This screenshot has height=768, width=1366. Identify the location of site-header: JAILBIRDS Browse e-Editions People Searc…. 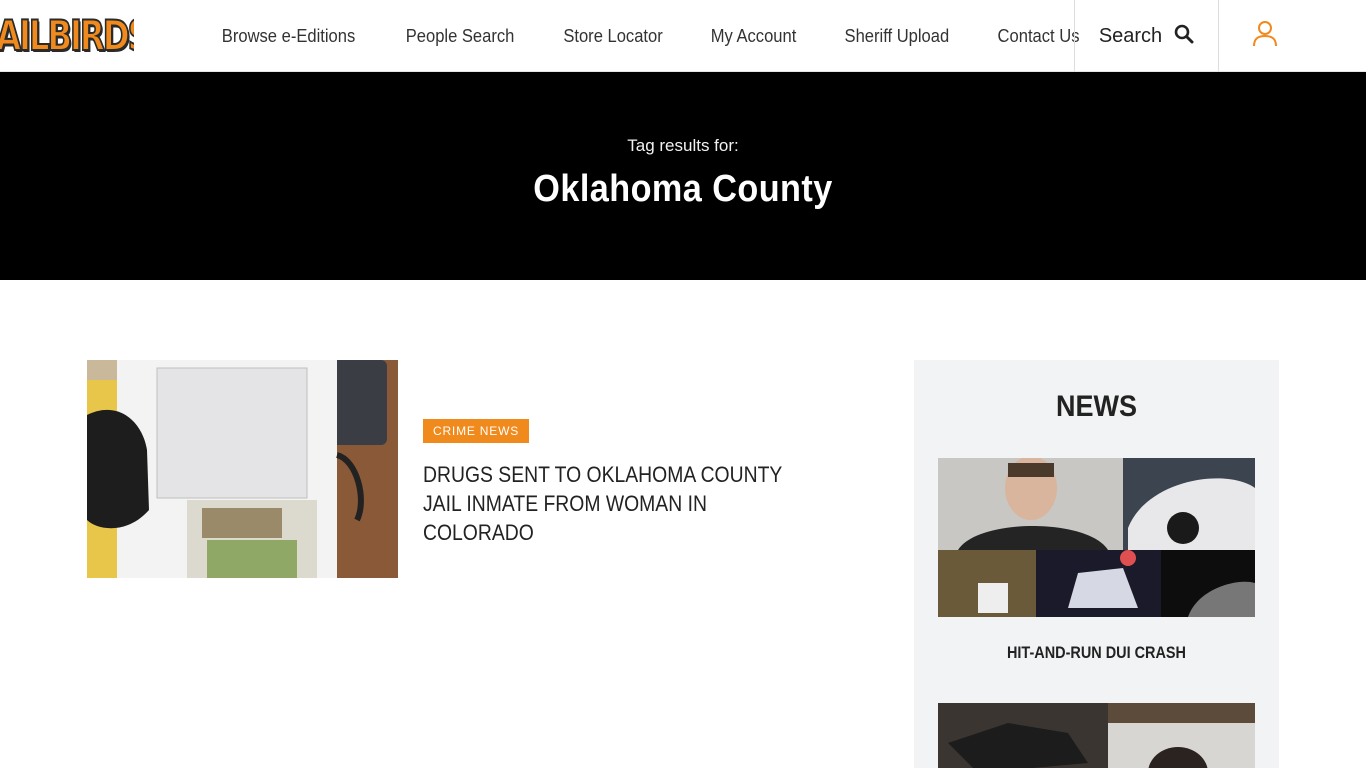
(683, 36).